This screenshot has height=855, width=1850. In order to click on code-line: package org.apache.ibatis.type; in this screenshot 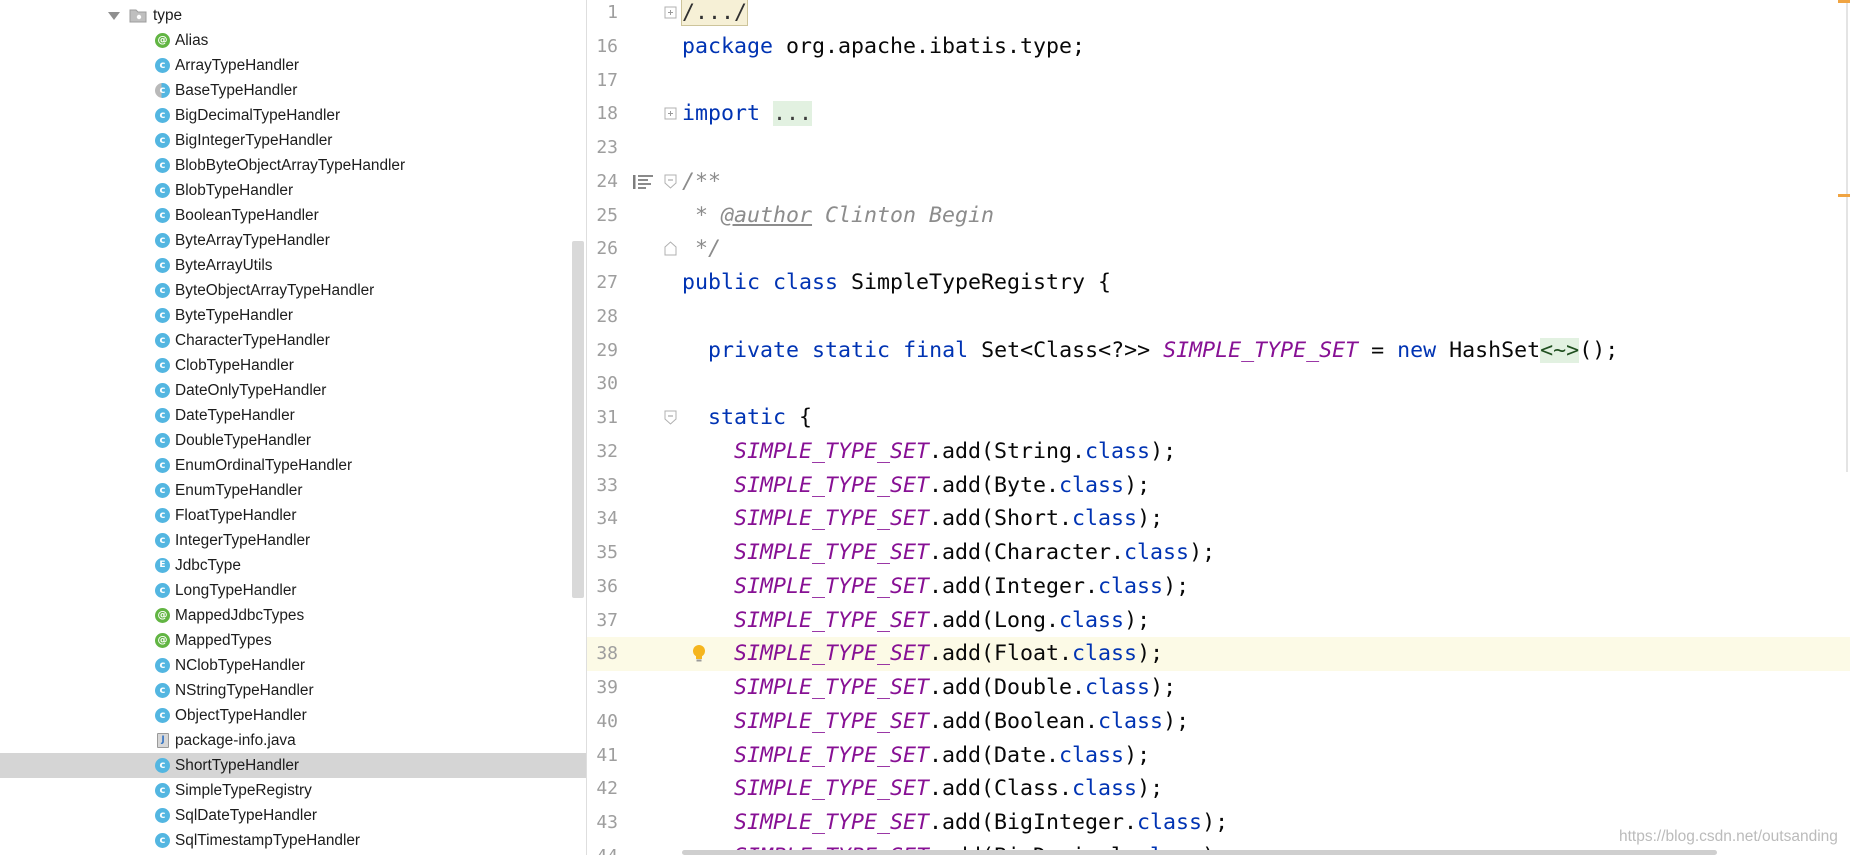, I will do `click(883, 47)`.